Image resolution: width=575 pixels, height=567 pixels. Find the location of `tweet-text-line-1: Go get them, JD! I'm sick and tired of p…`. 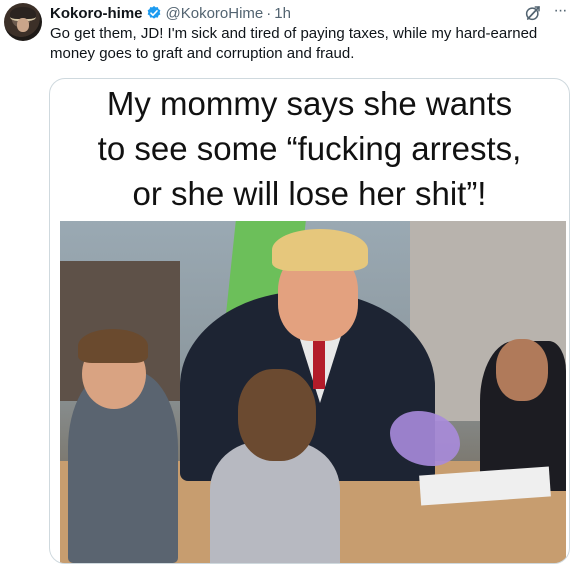

tweet-text-line-1: Go get them, JD! I'm sick and tired of p… is located at coordinates (294, 33).